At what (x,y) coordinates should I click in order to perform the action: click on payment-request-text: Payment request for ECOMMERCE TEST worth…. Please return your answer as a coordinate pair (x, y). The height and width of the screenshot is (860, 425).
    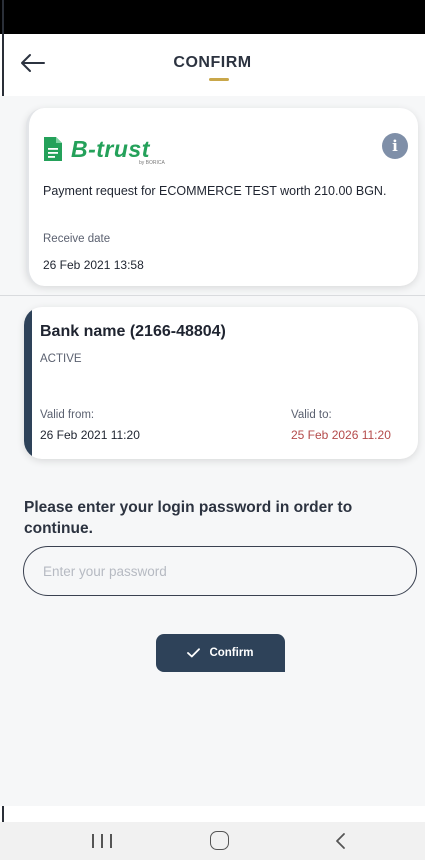
    Looking at the image, I should click on (215, 191).